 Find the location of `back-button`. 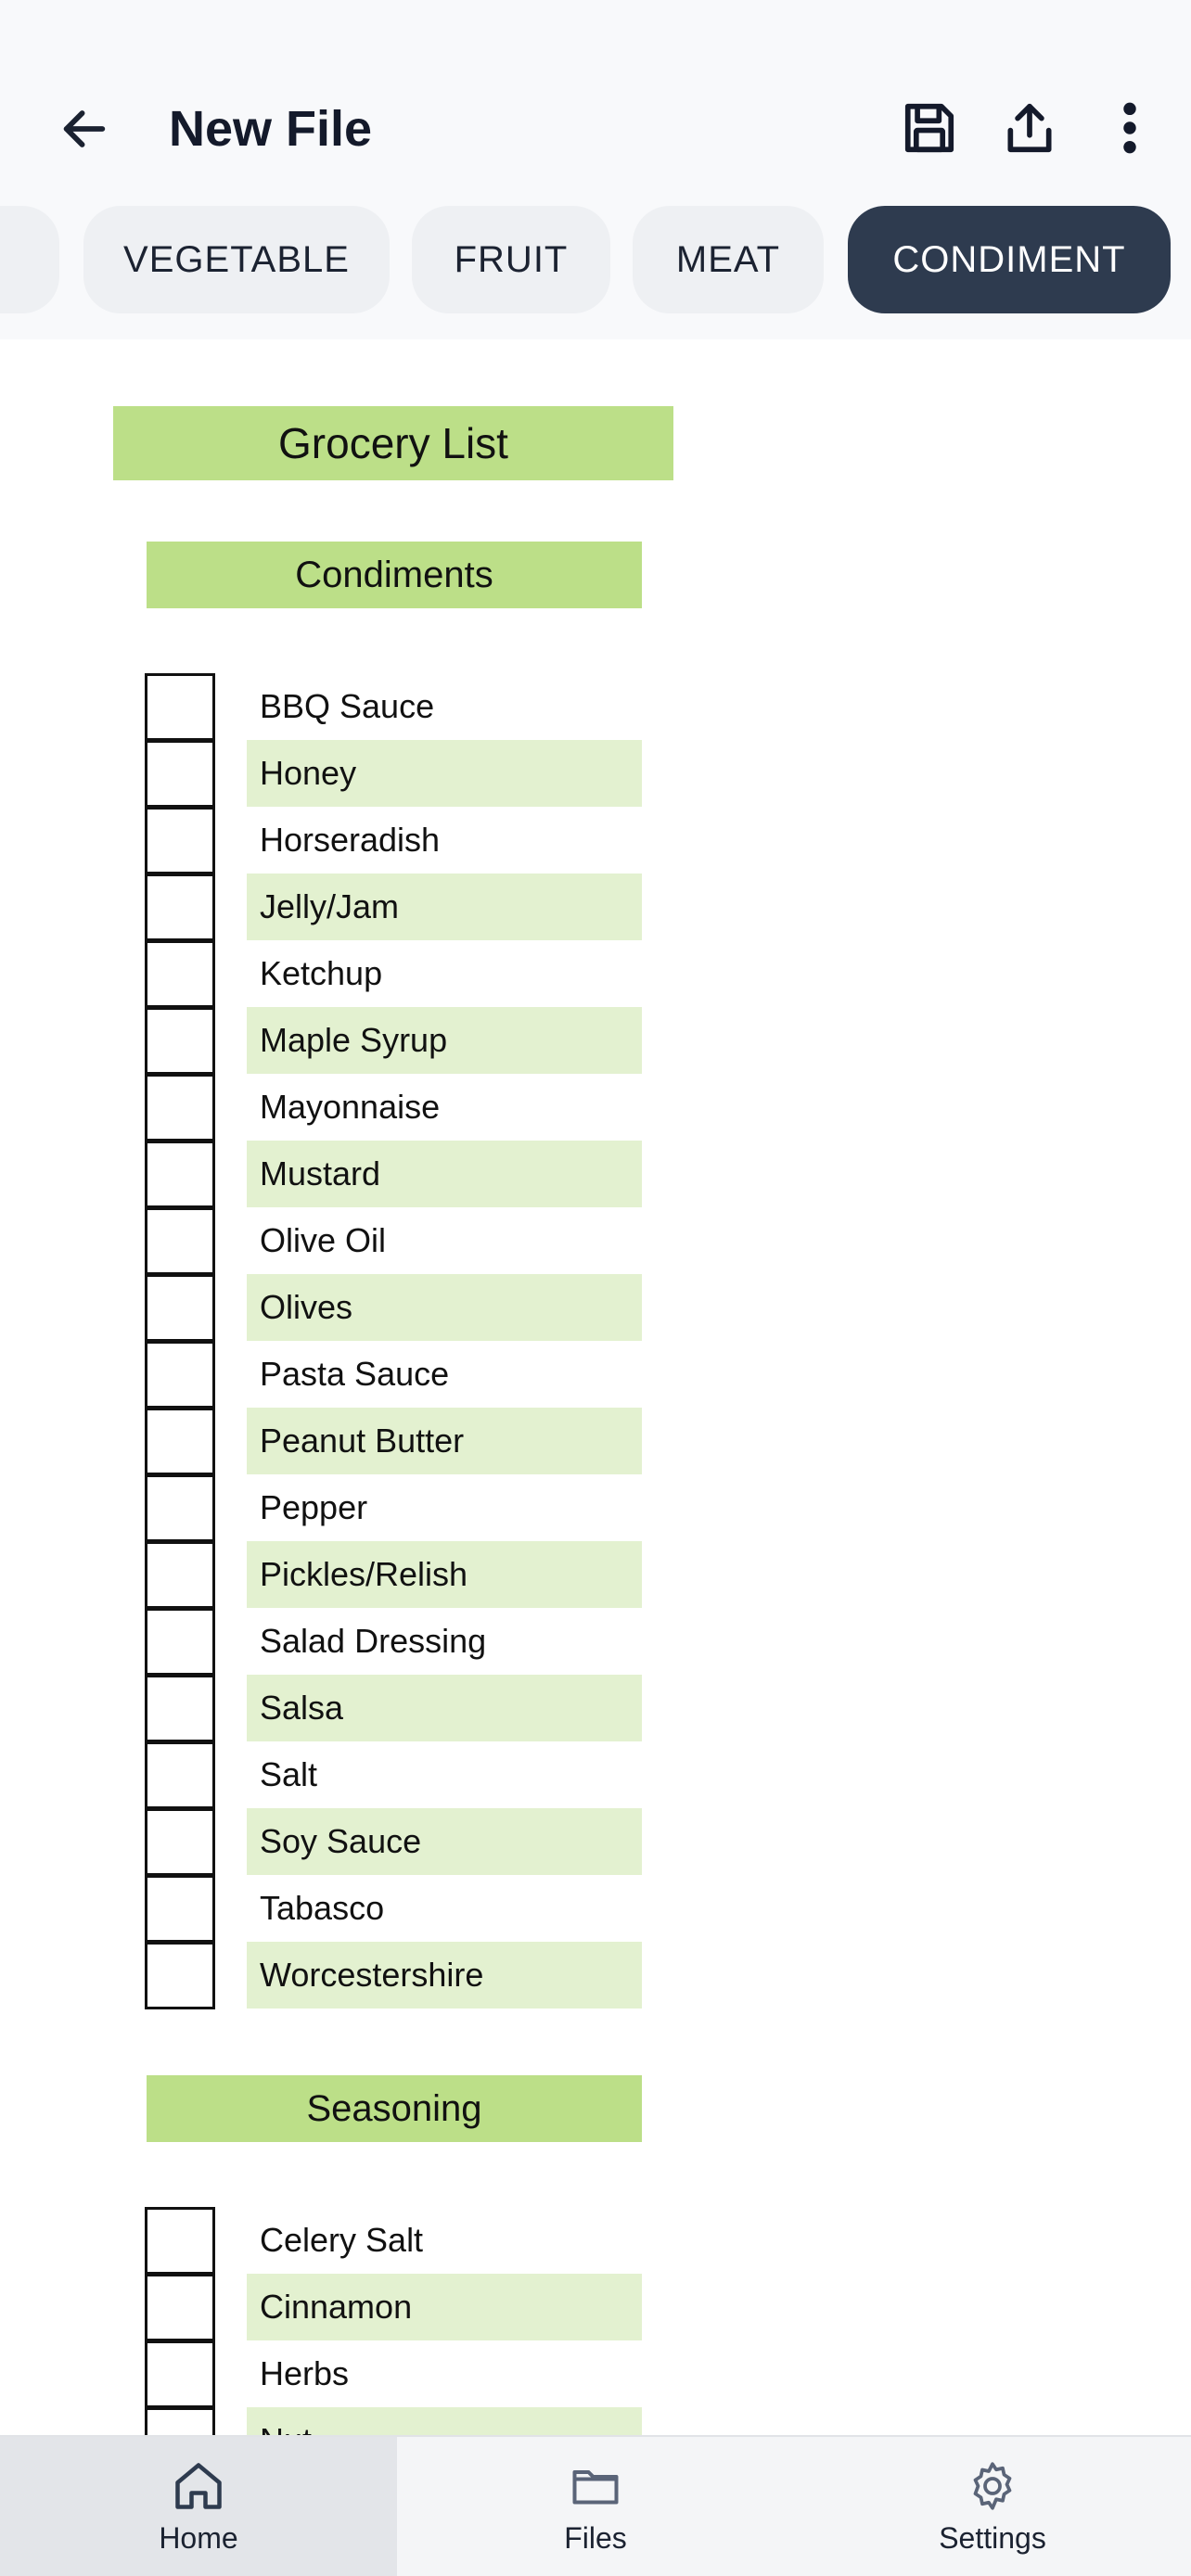

back-button is located at coordinates (84, 129).